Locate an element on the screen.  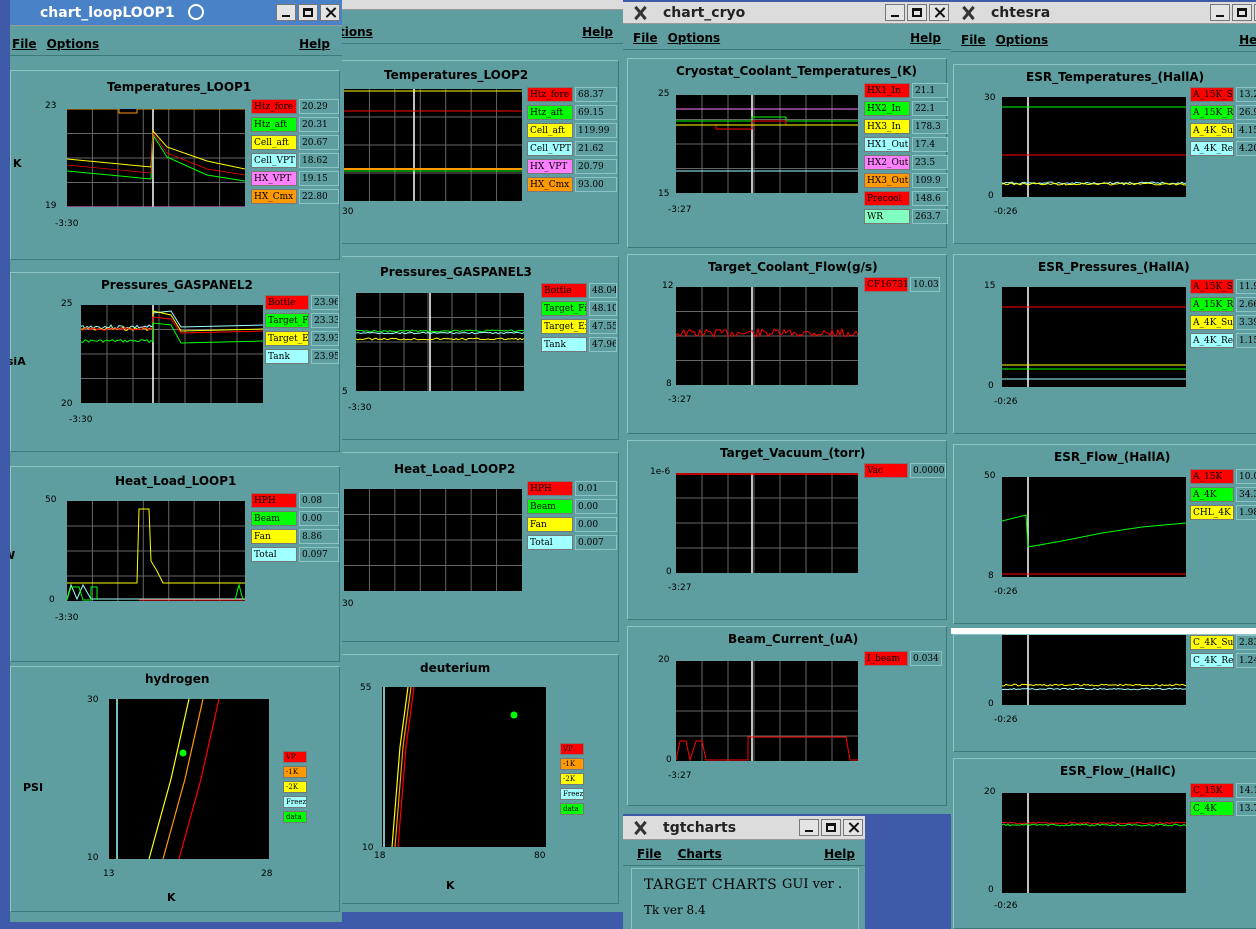
menu-options: tions is located at coordinates (356, 32).